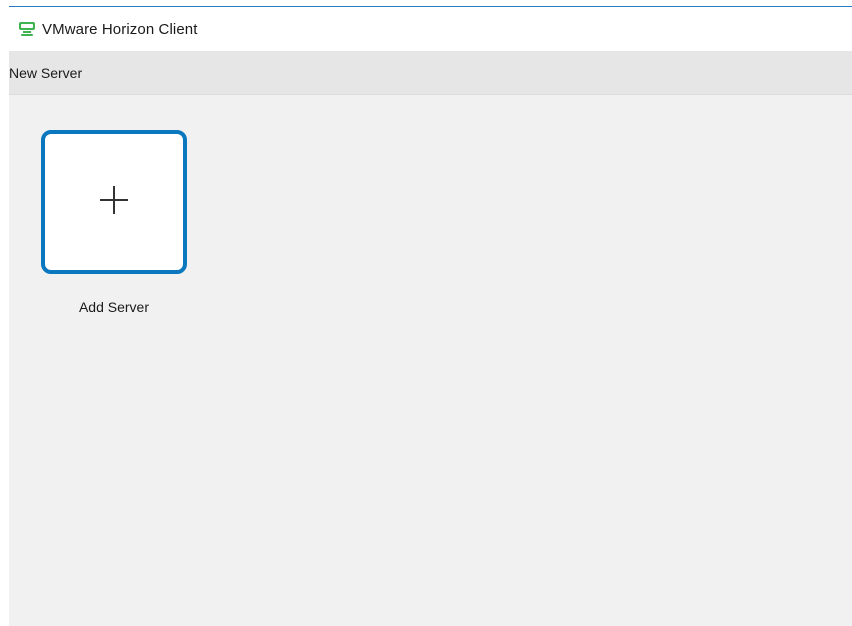  Describe the element at coordinates (430, 73) in the screenshot. I see `toolbar: New Server` at that location.